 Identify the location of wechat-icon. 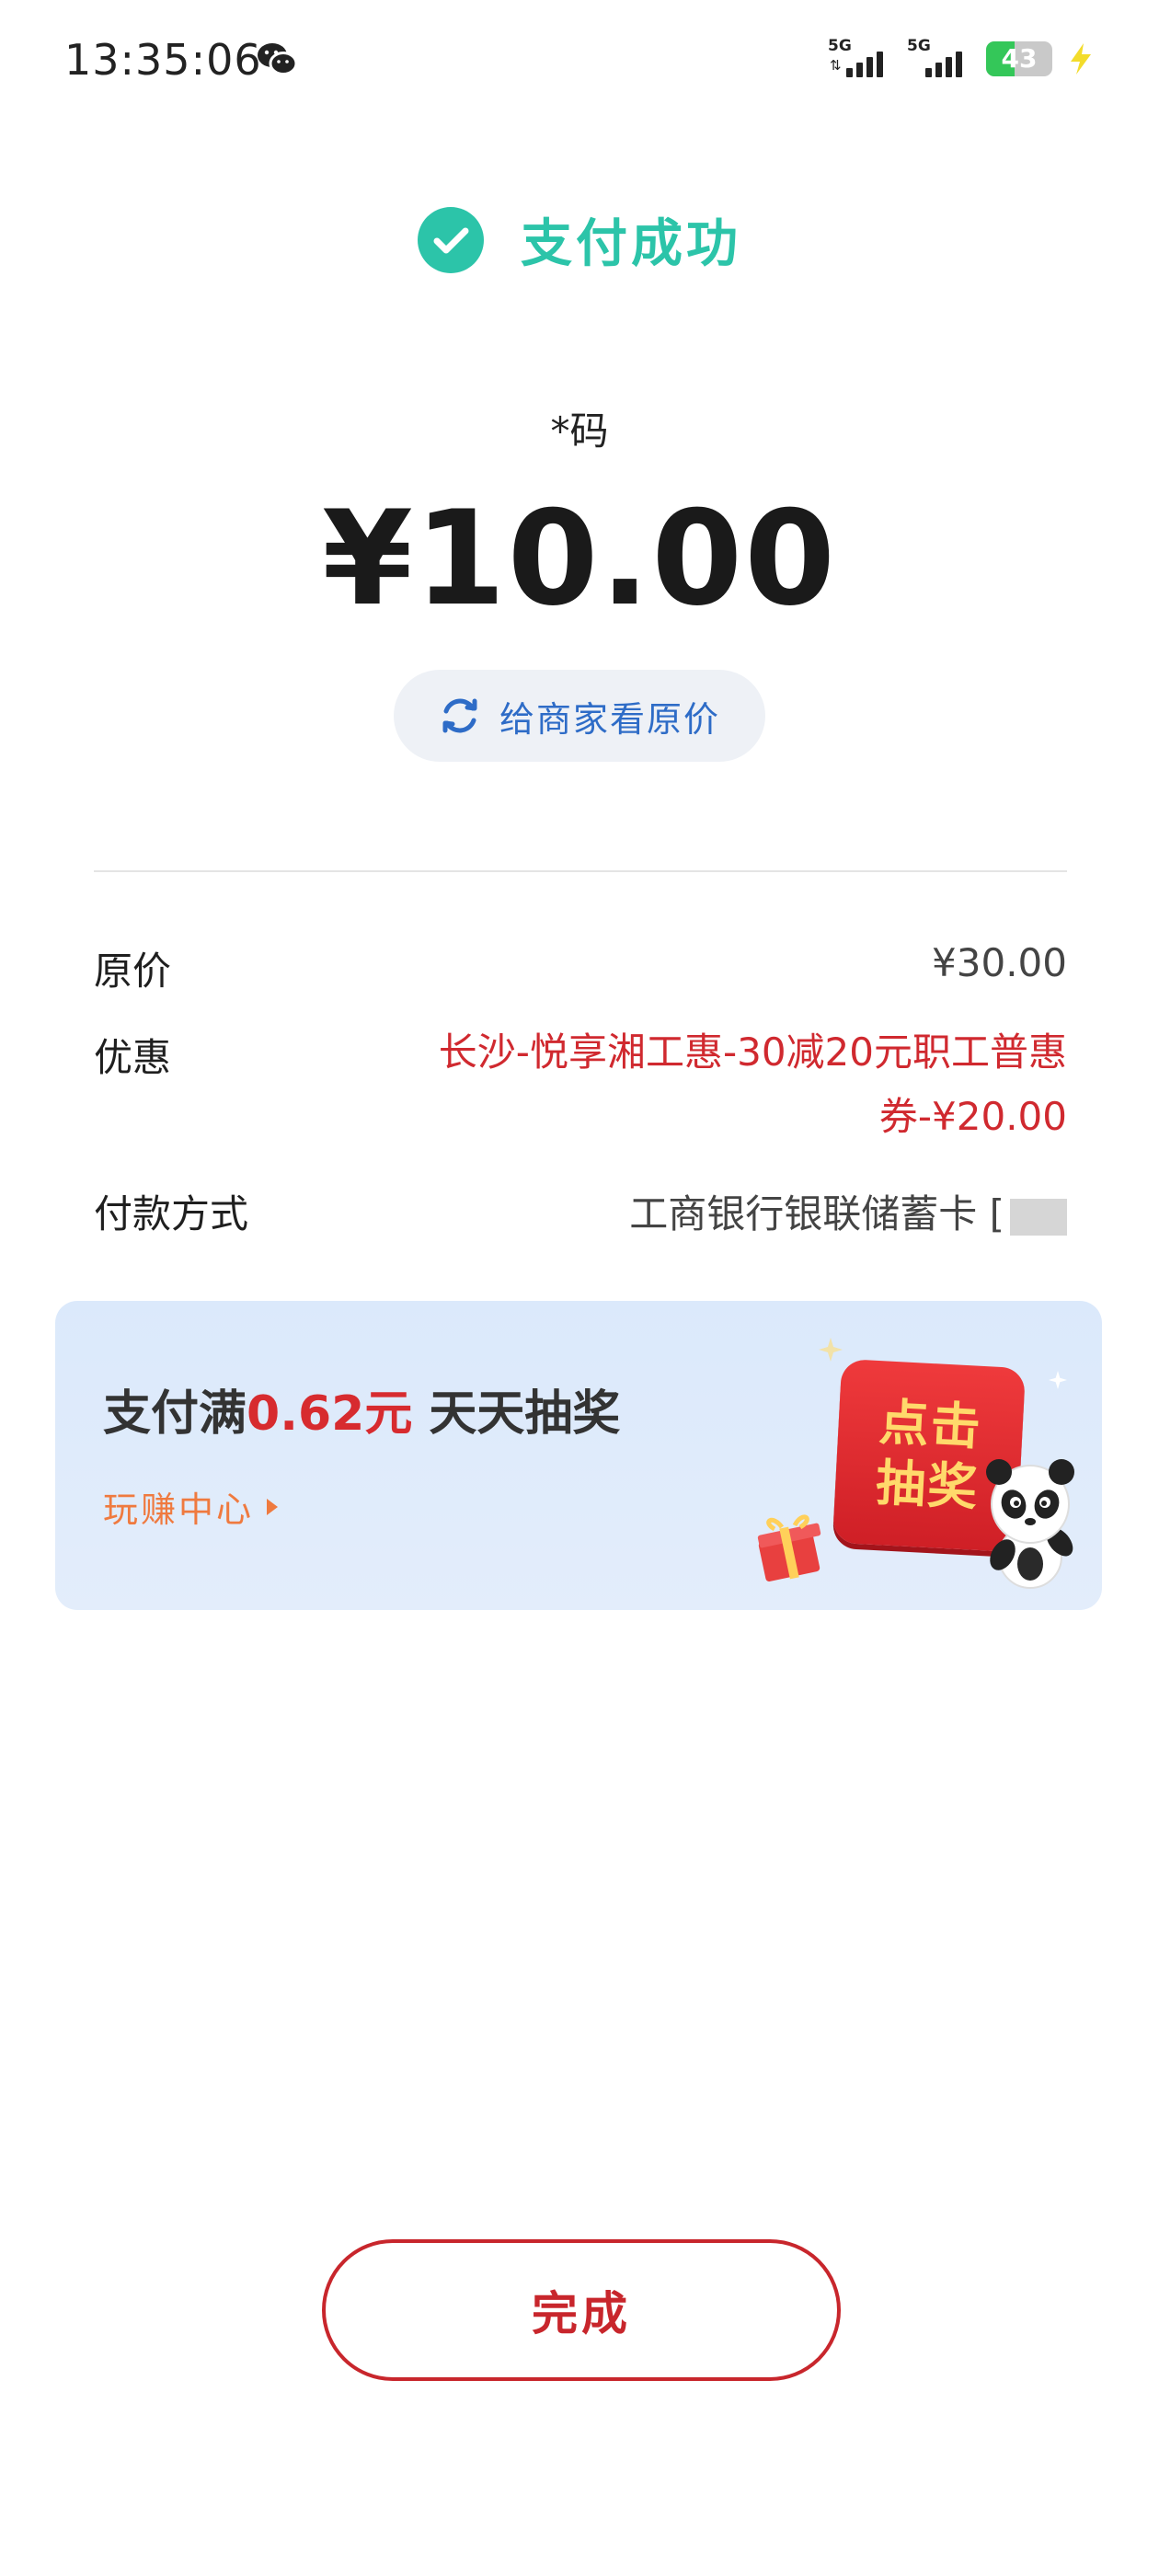
(278, 59).